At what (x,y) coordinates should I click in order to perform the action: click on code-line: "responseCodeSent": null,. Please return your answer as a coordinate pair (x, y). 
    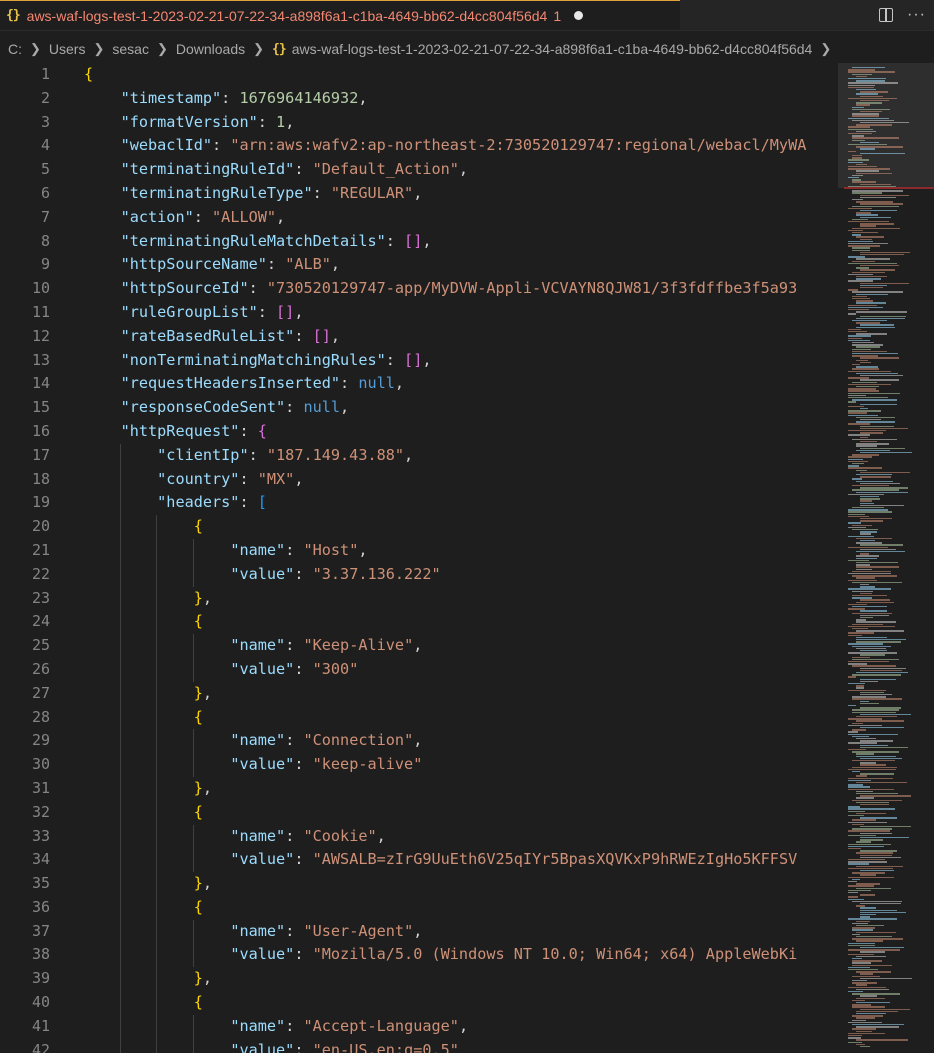
    Looking at the image, I should click on (460, 408).